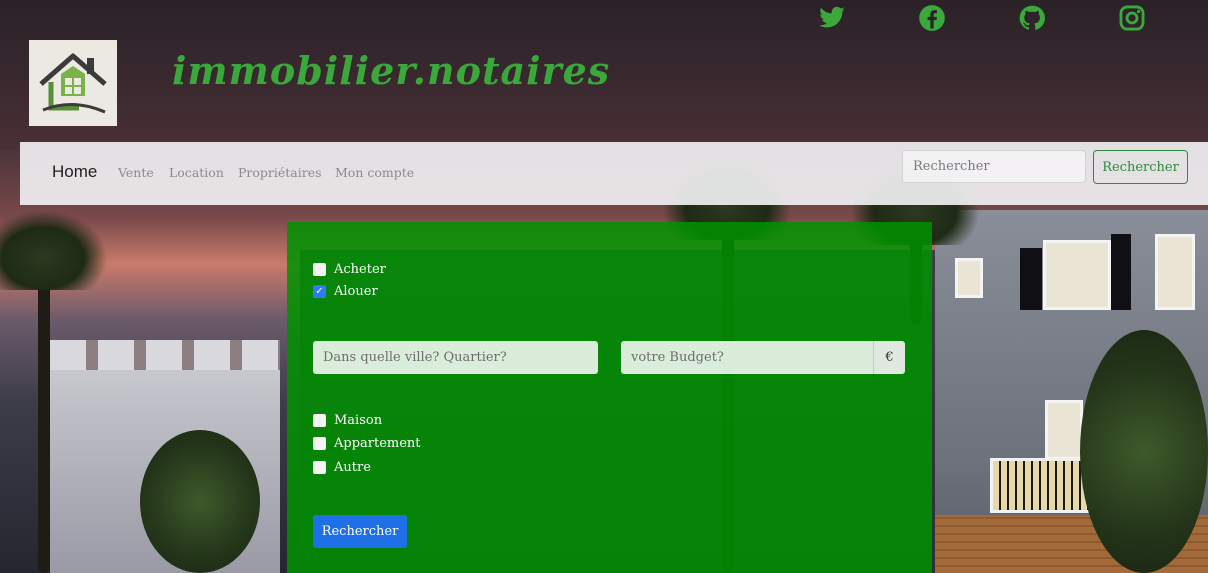 Image resolution: width=1208 pixels, height=573 pixels. What do you see at coordinates (455, 357) in the screenshot?
I see `city-input` at bounding box center [455, 357].